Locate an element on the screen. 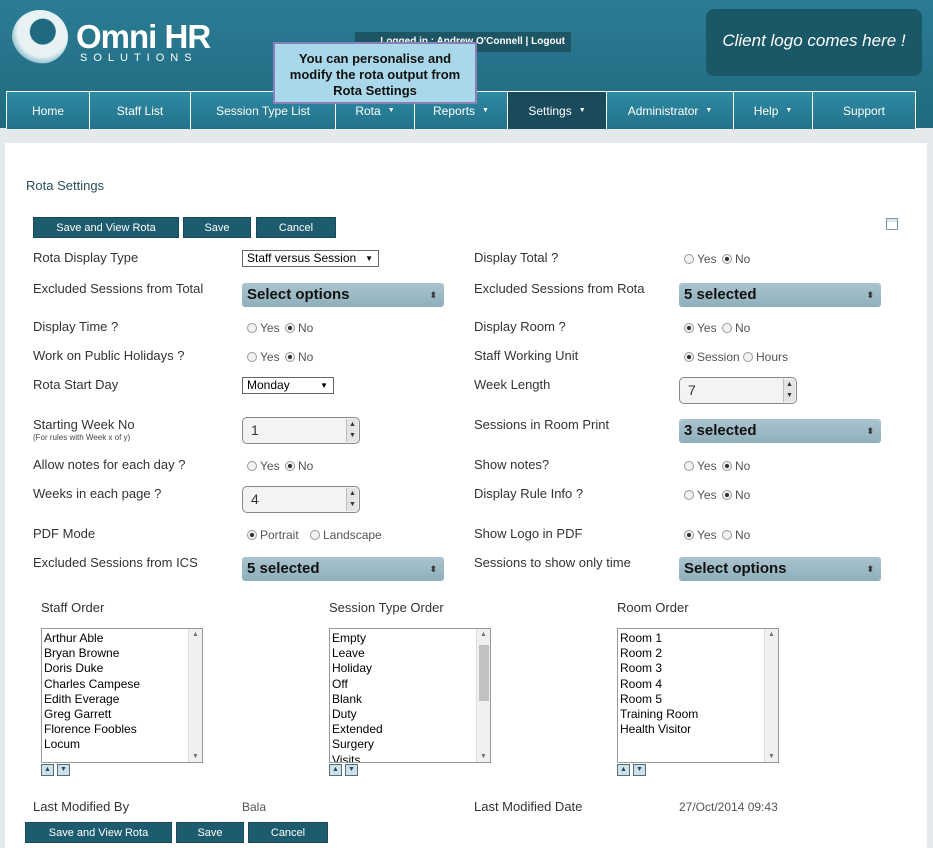 The image size is (933, 848). display-time-yes: Yes is located at coordinates (263, 328).